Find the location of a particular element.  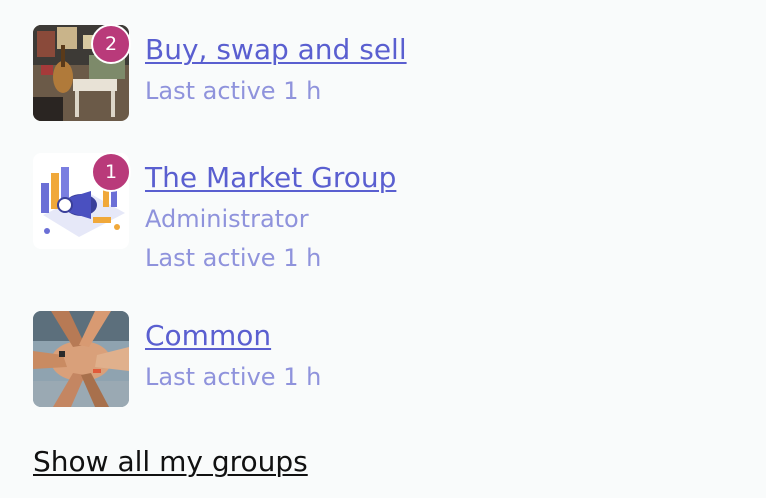

unread-count-badge: 1 is located at coordinates (111, 172).